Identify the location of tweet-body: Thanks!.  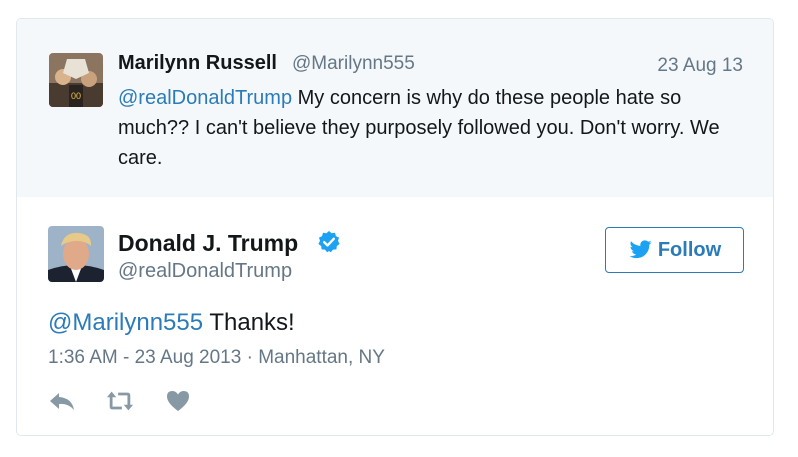
(249, 322).